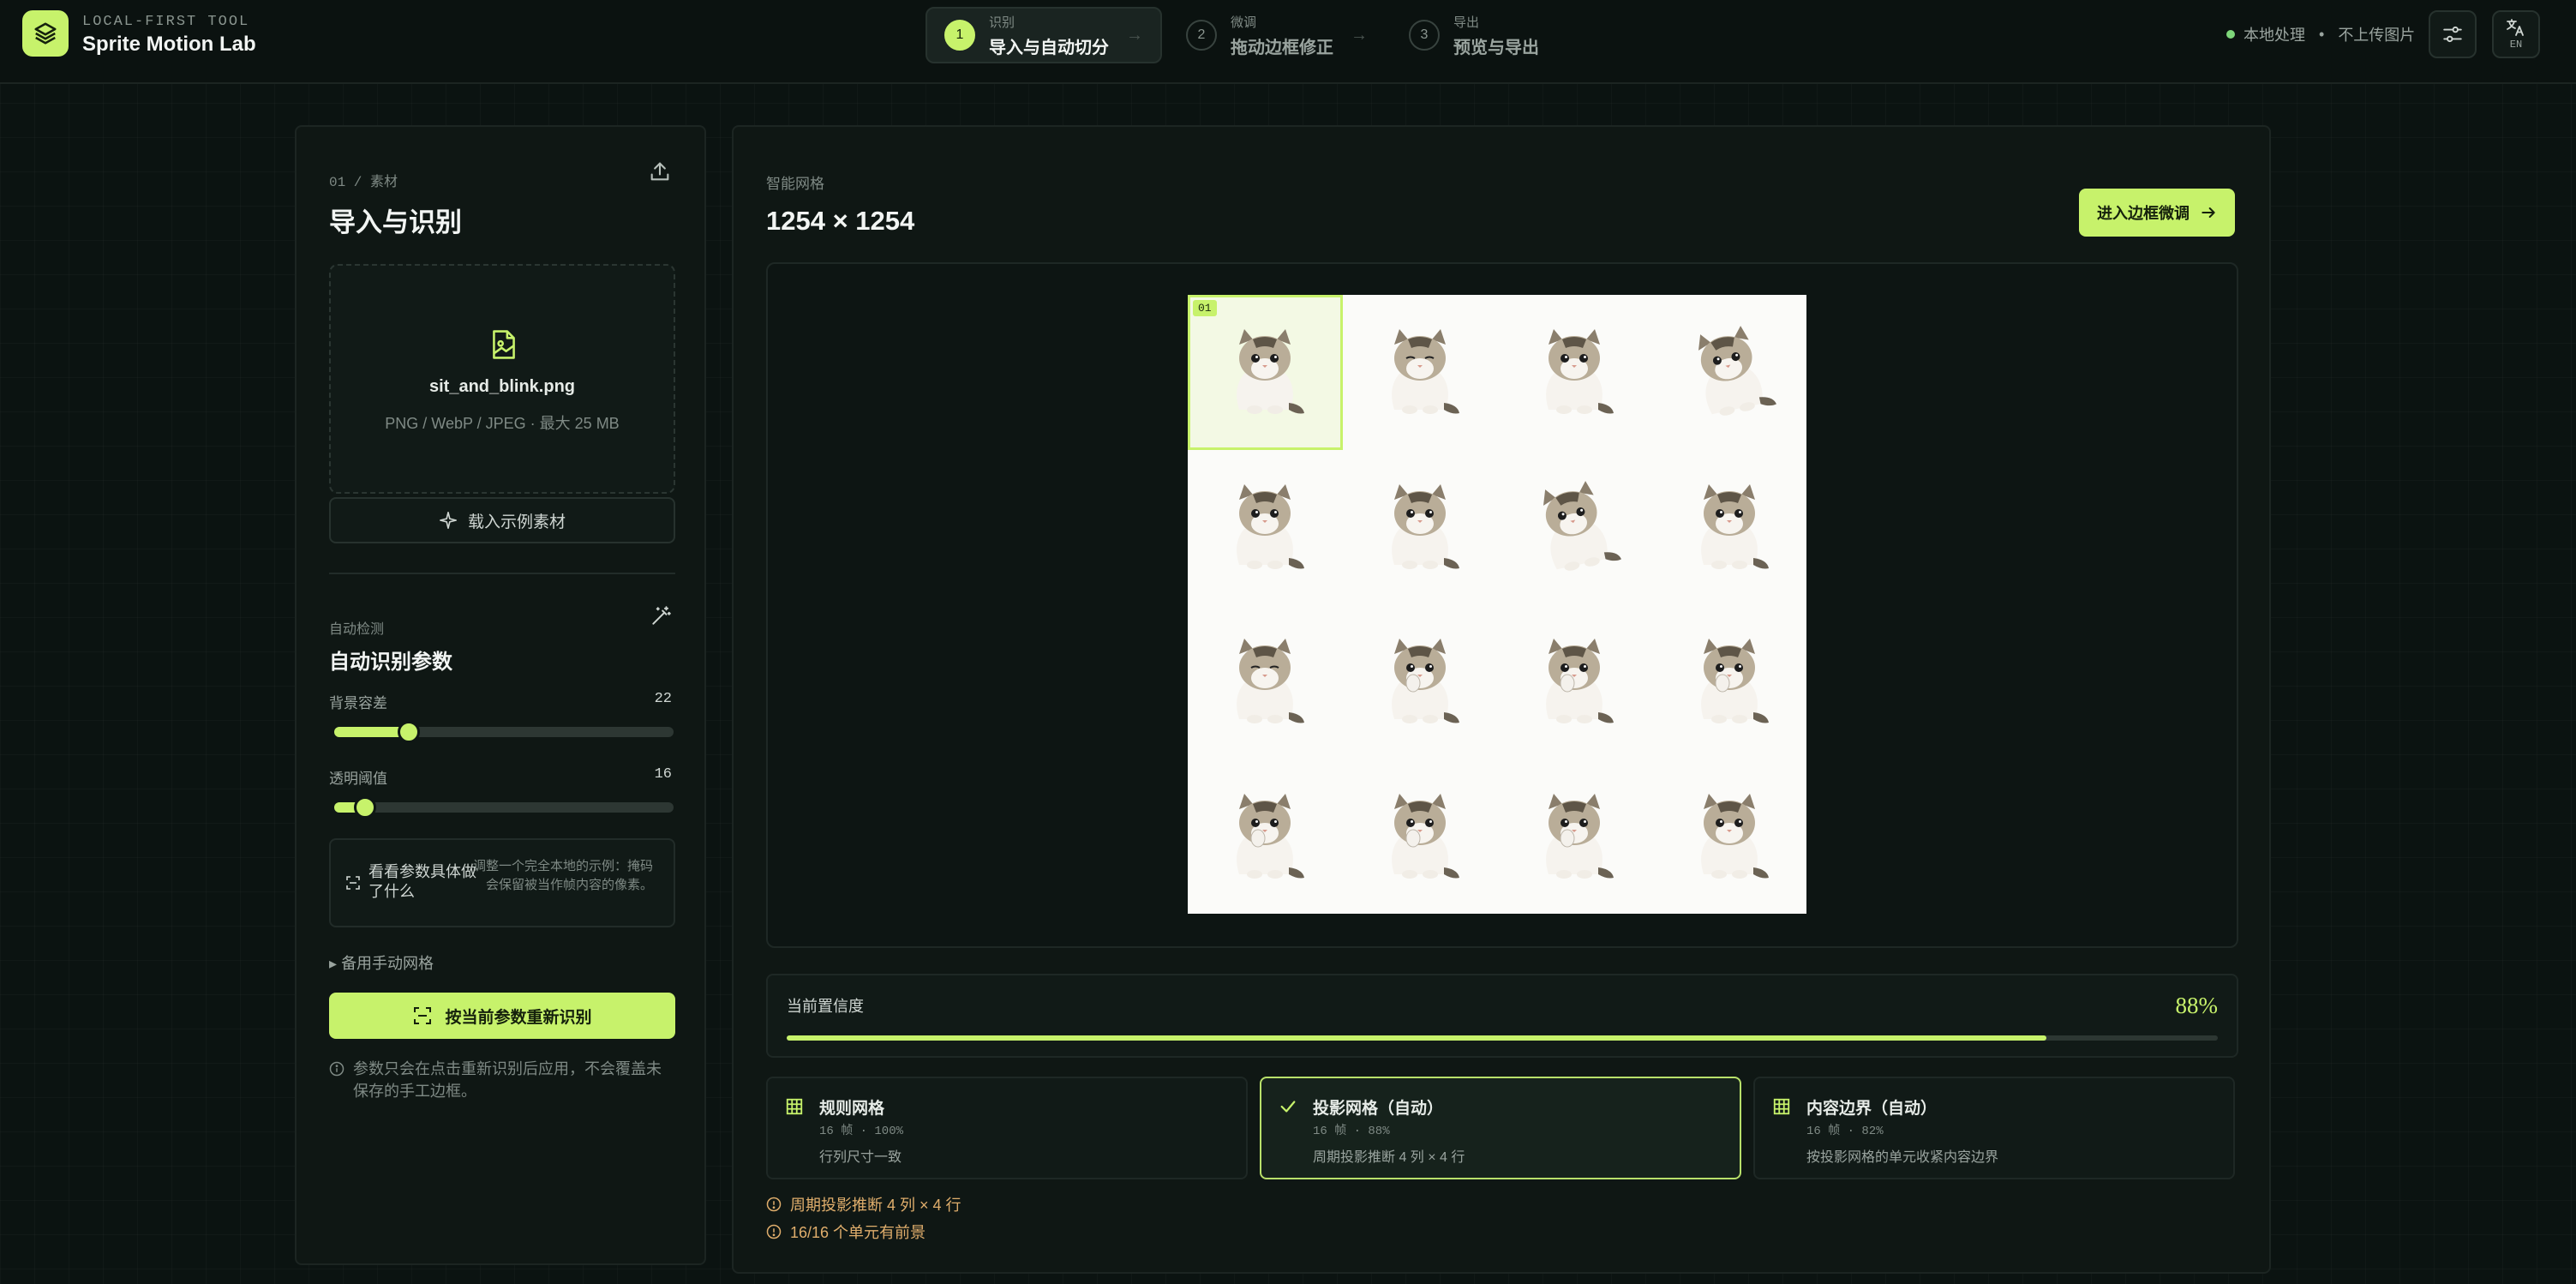 This screenshot has width=2576, height=1284. What do you see at coordinates (663, 774) in the screenshot?
I see `alpha-threshold-value: 16` at bounding box center [663, 774].